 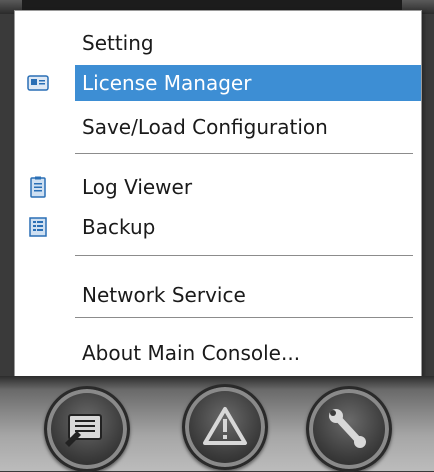 I want to click on menu-item-backup: Backup, so click(x=218, y=227).